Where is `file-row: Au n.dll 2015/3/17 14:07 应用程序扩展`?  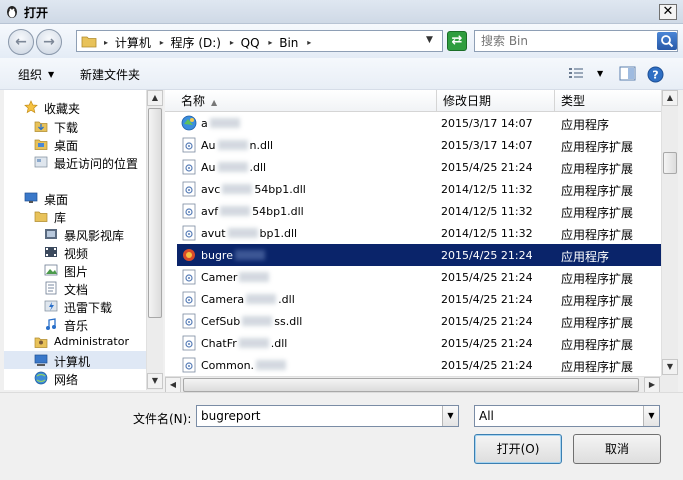 file-row: Au n.dll 2015/3/17 14:07 应用程序扩展 is located at coordinates (419, 145).